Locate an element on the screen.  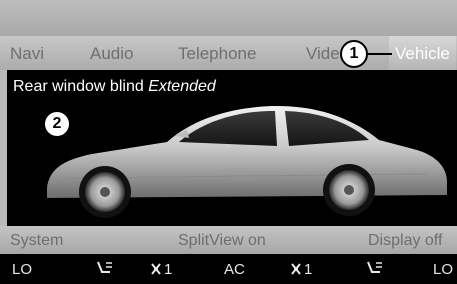
callout-1: 1 is located at coordinates (354, 54).